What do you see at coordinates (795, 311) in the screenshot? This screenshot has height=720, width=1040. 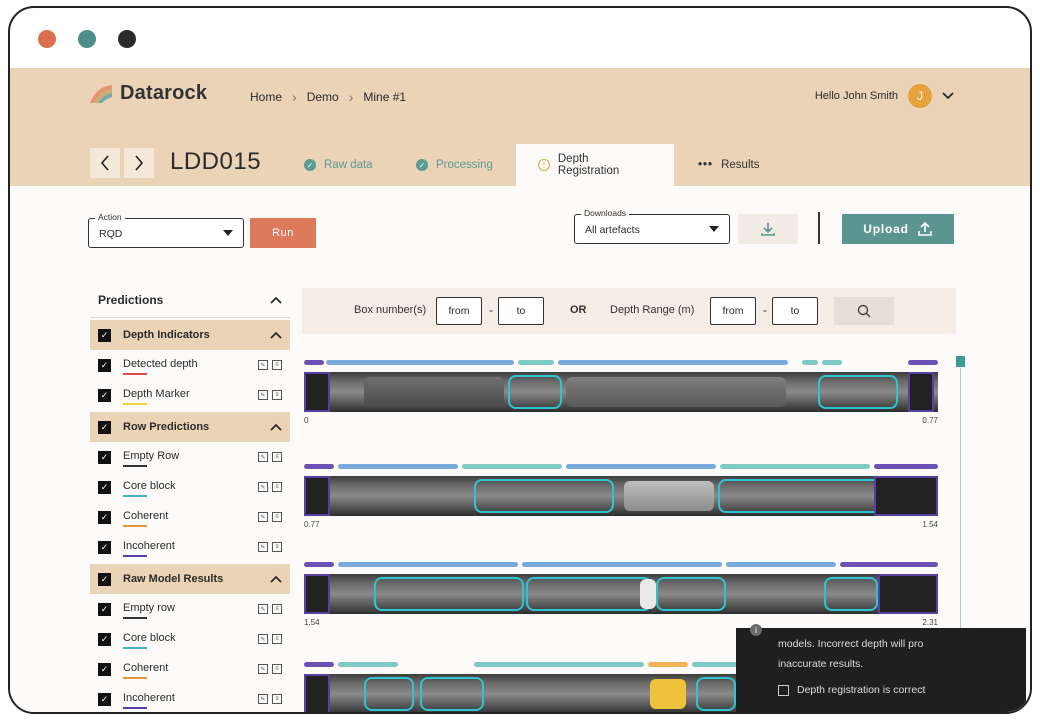 I see `depth-to-input: to` at bounding box center [795, 311].